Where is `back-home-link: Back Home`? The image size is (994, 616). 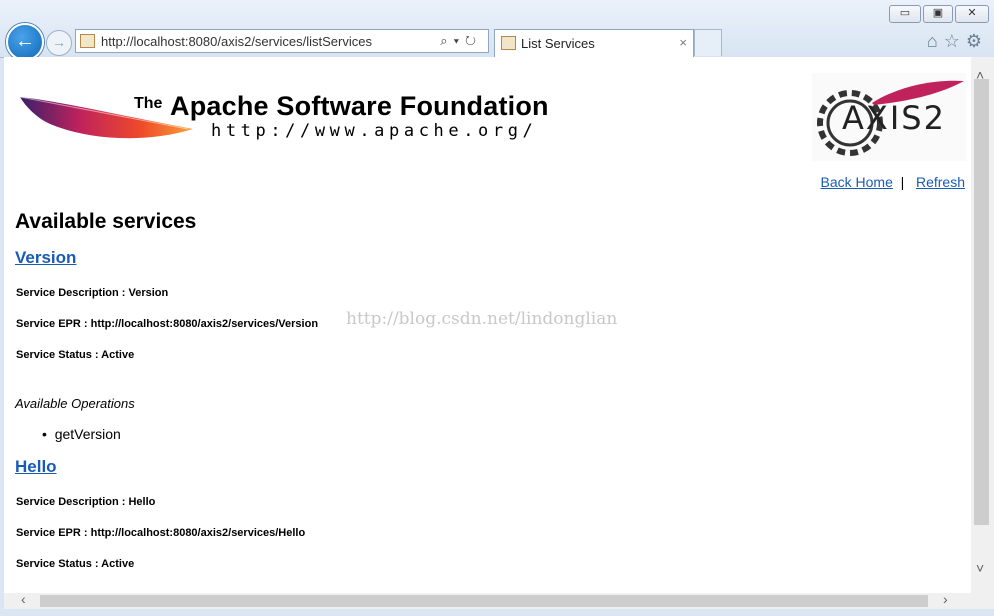
back-home-link: Back Home is located at coordinates (857, 182).